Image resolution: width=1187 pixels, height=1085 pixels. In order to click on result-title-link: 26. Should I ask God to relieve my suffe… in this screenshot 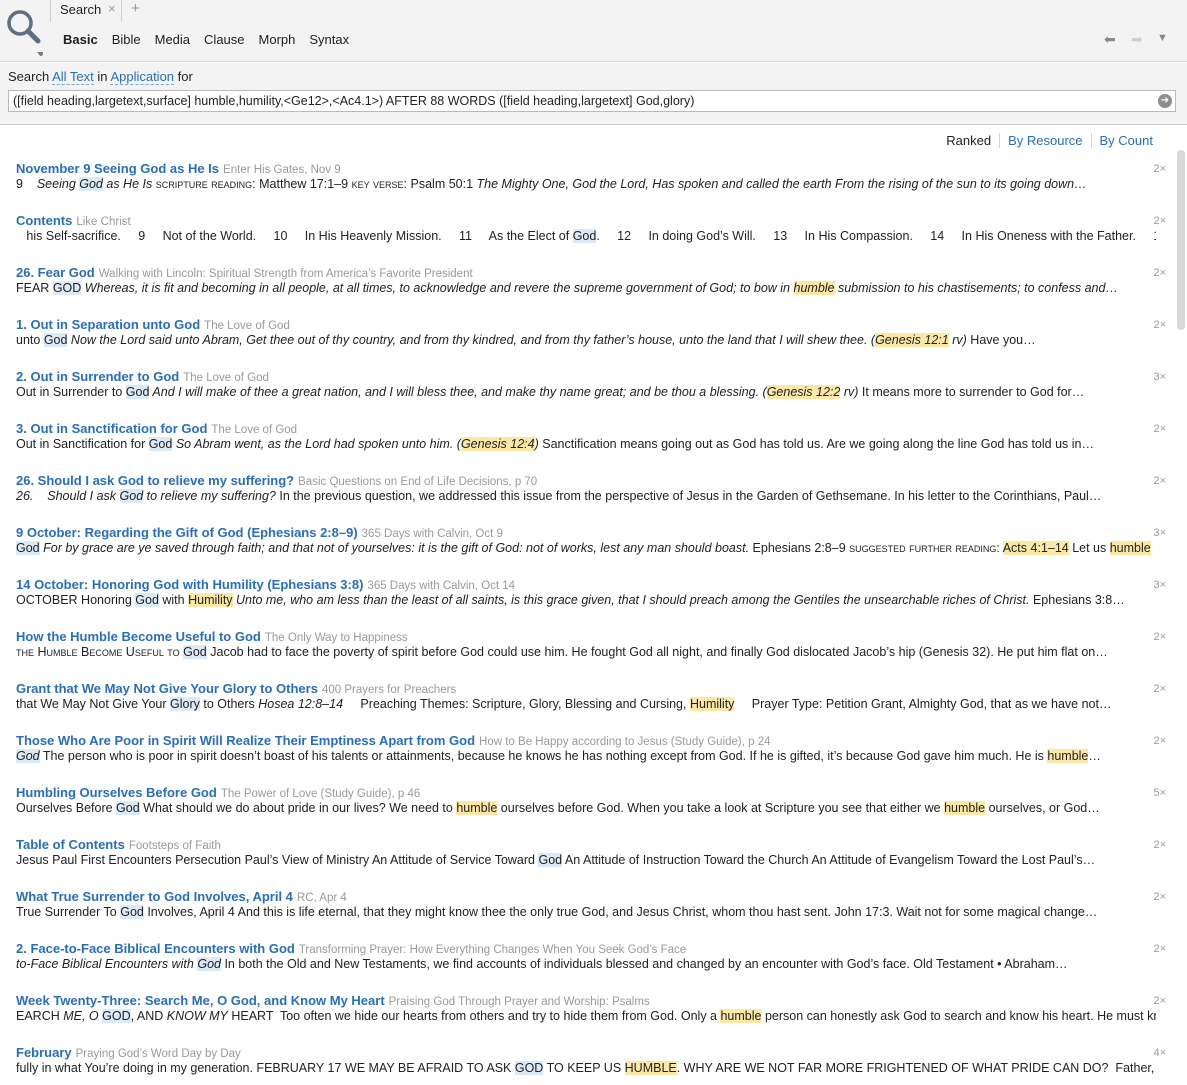, I will do `click(155, 480)`.